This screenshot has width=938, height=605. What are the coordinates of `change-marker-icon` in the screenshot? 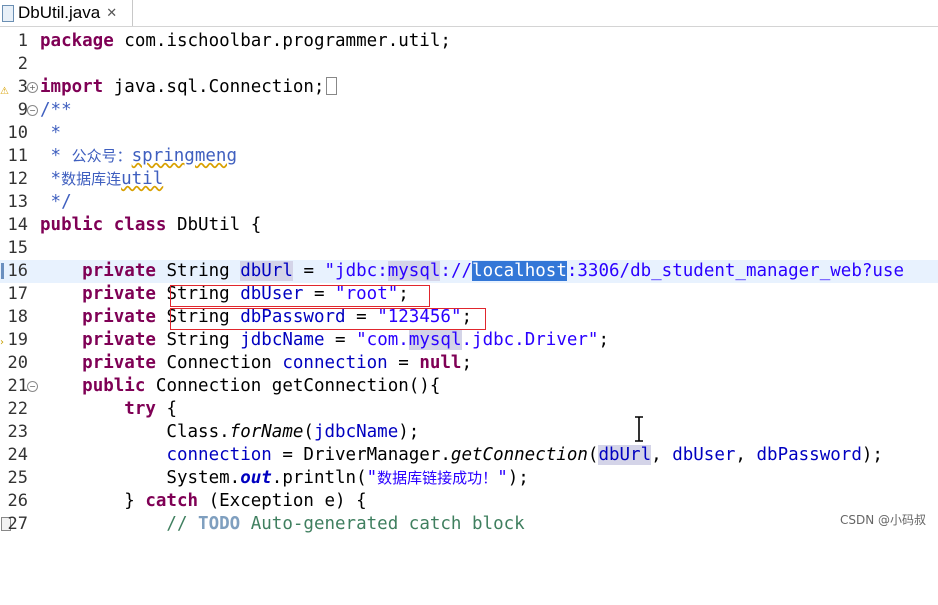 It's located at (2, 271).